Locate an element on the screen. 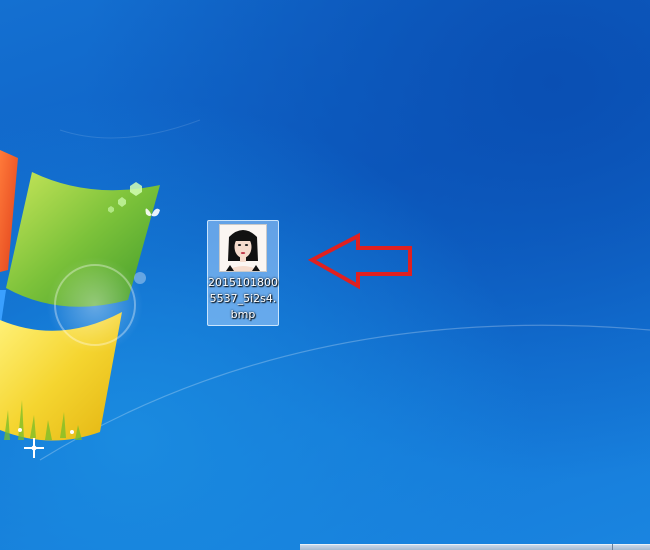 Image resolution: width=650 pixels, height=550 pixels. file-name-line-2: 5537_5i2s4. is located at coordinates (243, 298).